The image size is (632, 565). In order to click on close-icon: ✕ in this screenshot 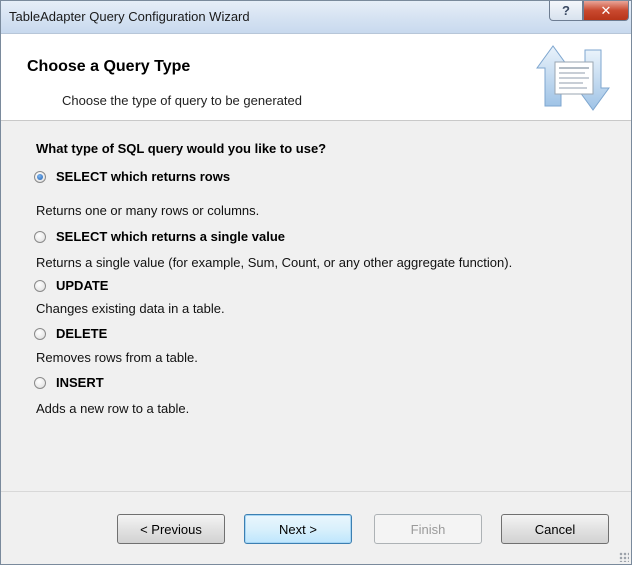, I will do `click(606, 10)`.